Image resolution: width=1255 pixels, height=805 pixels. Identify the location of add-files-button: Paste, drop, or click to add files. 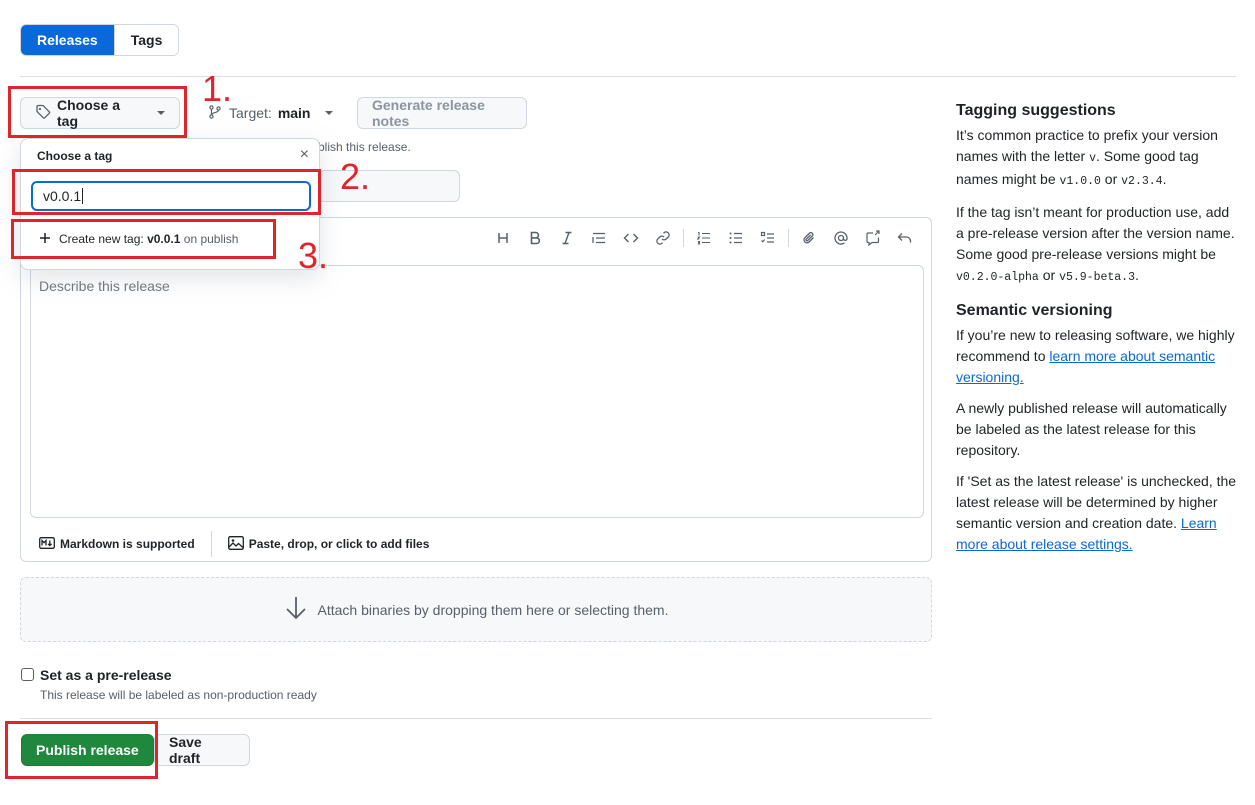
(328, 544).